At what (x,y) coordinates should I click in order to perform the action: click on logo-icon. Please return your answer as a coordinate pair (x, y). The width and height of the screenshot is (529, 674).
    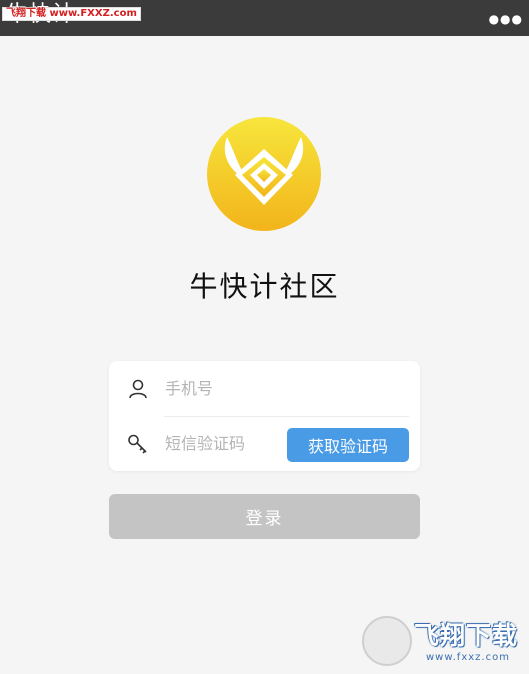
    Looking at the image, I should click on (264, 174).